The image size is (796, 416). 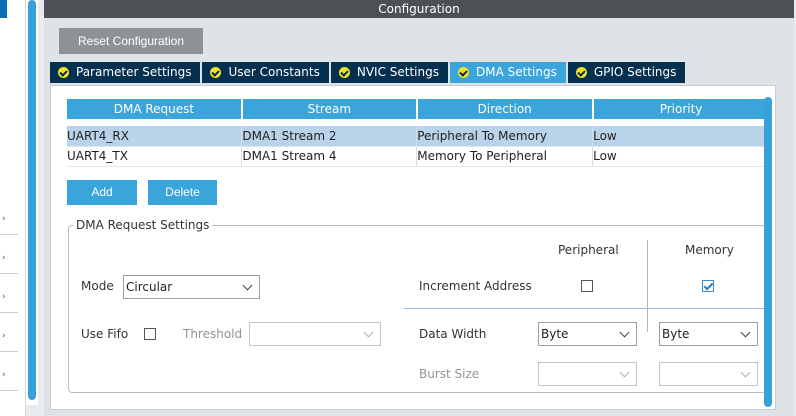 I want to click on use-fifo-label: Use Fifo, so click(x=105, y=334).